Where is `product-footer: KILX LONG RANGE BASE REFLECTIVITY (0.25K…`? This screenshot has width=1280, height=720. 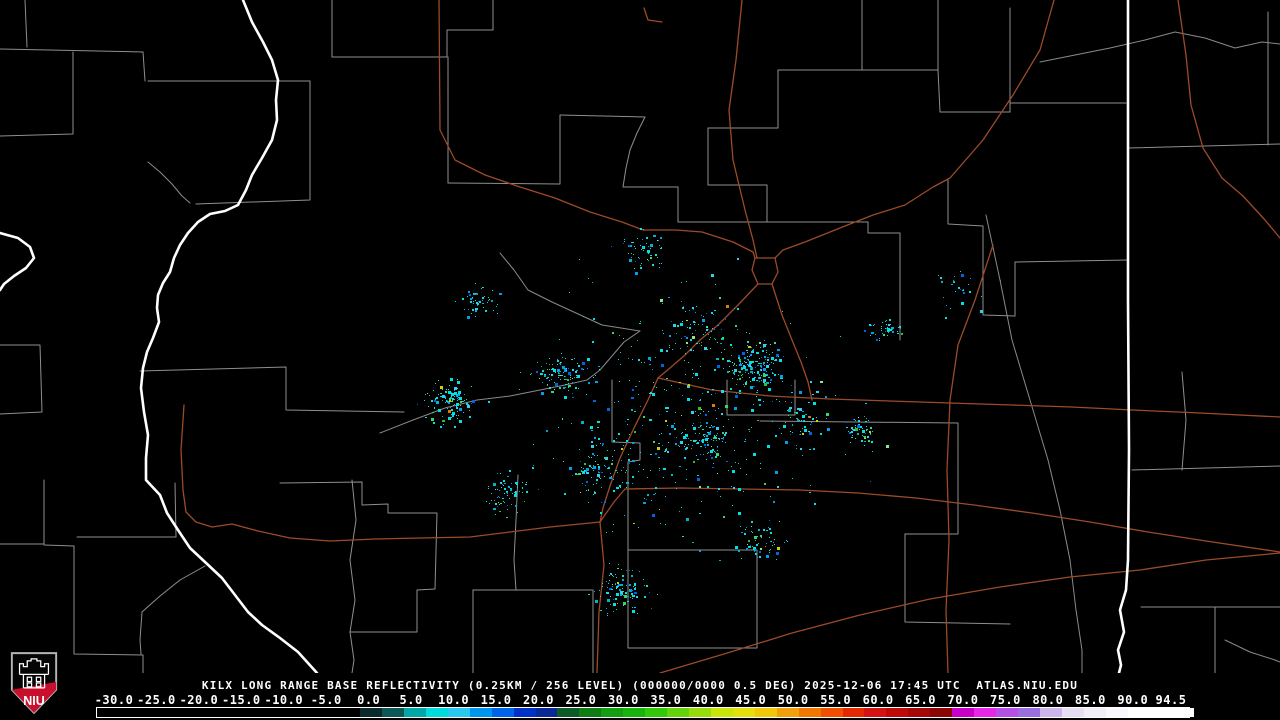
product-footer: KILX LONG RANGE BASE REFLECTIVITY (0.25K… is located at coordinates (640, 696).